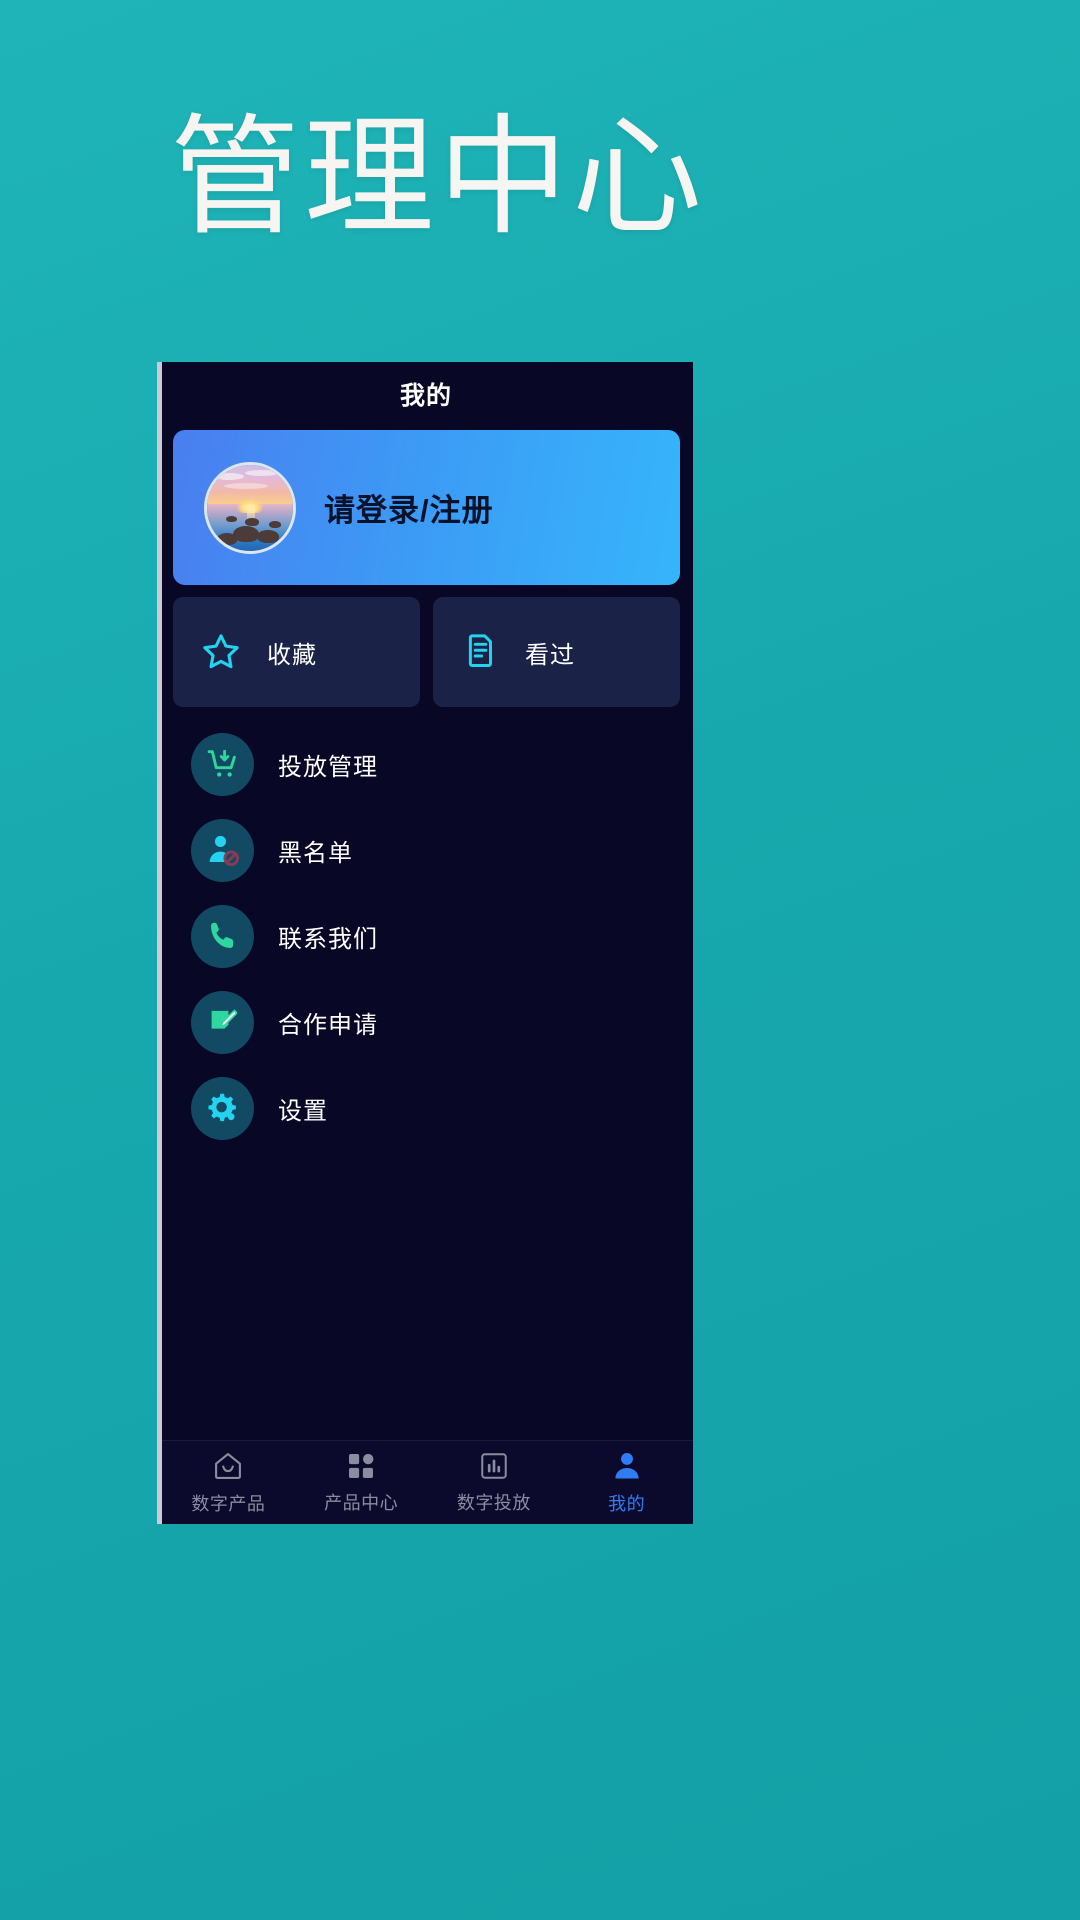 The width and height of the screenshot is (1080, 1920). What do you see at coordinates (426, 764) in the screenshot?
I see `menu-item-delivery-management: 投放管理` at bounding box center [426, 764].